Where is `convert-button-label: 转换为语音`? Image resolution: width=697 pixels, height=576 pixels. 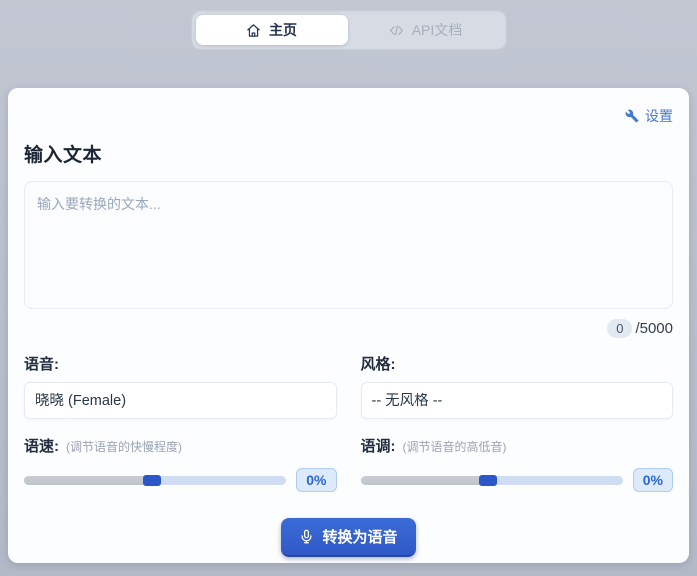 convert-button-label: 转换为语音 is located at coordinates (360, 537).